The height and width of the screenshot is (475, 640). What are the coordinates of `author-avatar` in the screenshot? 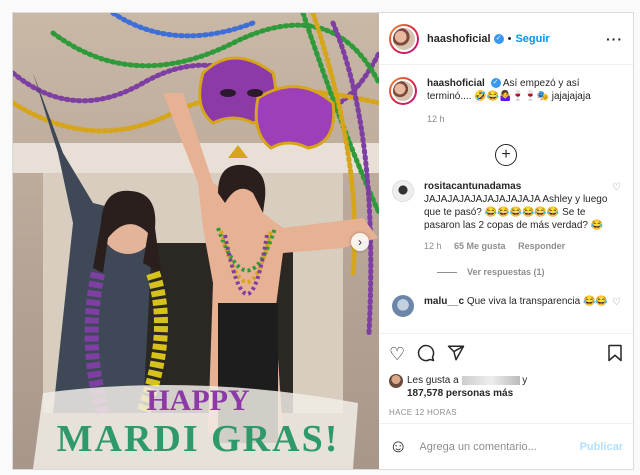 It's located at (404, 38).